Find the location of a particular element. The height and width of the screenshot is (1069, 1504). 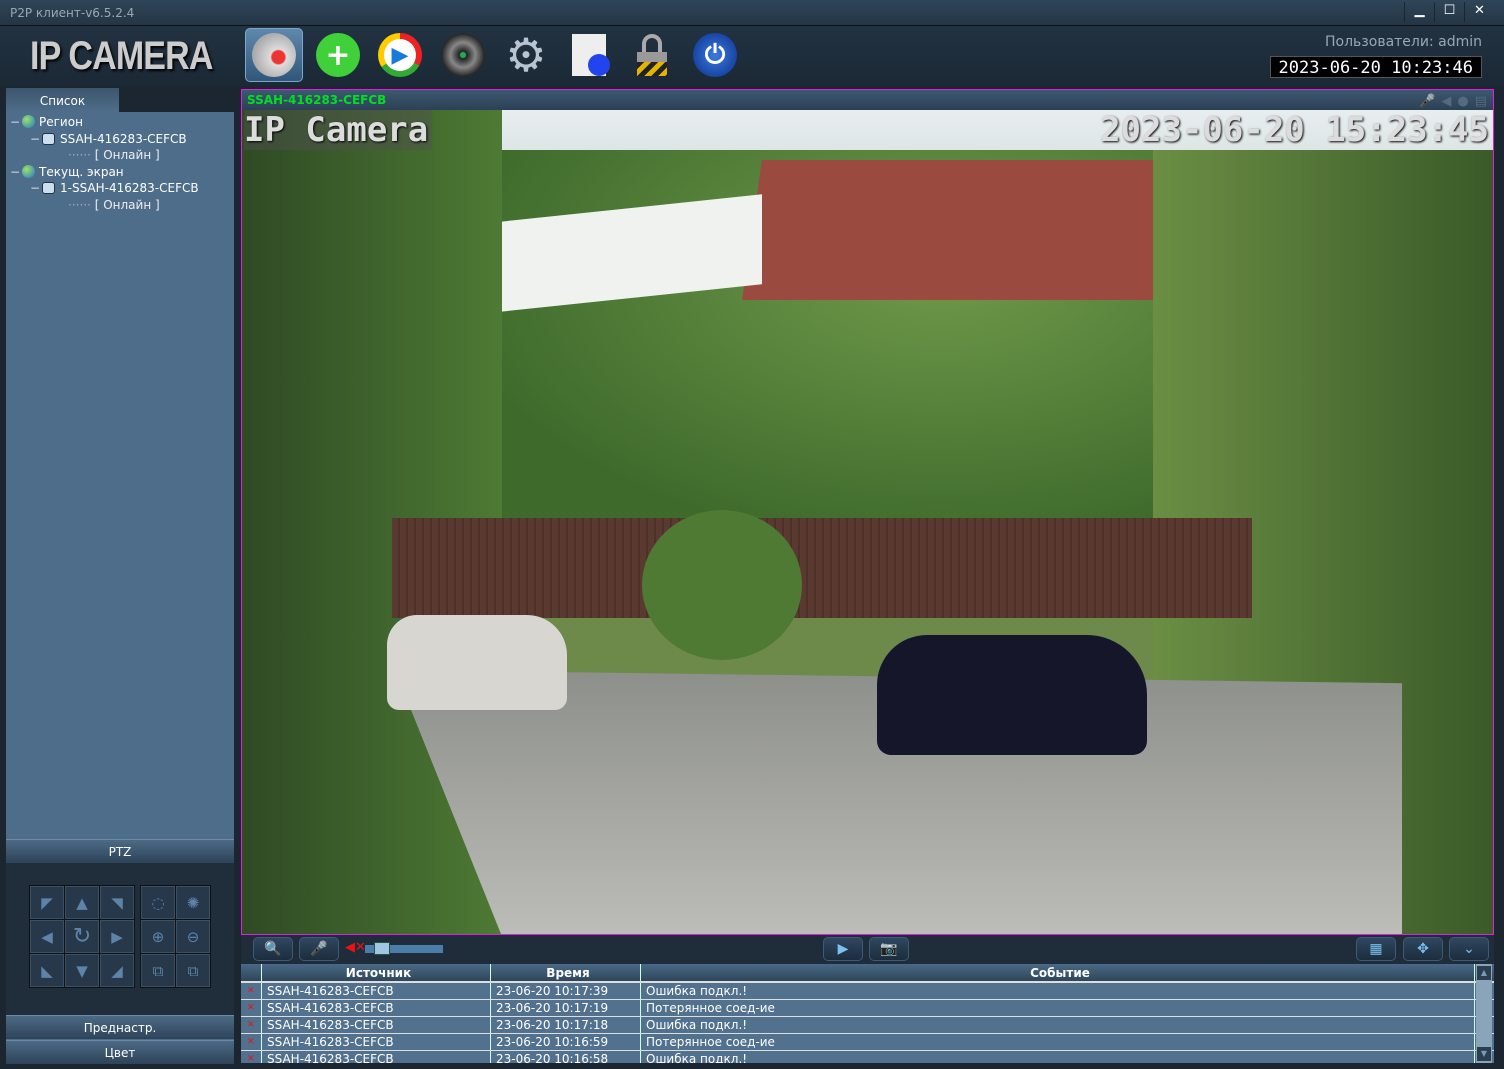

system-clock: 2023-06-20 10:23:46 is located at coordinates (1375, 67).